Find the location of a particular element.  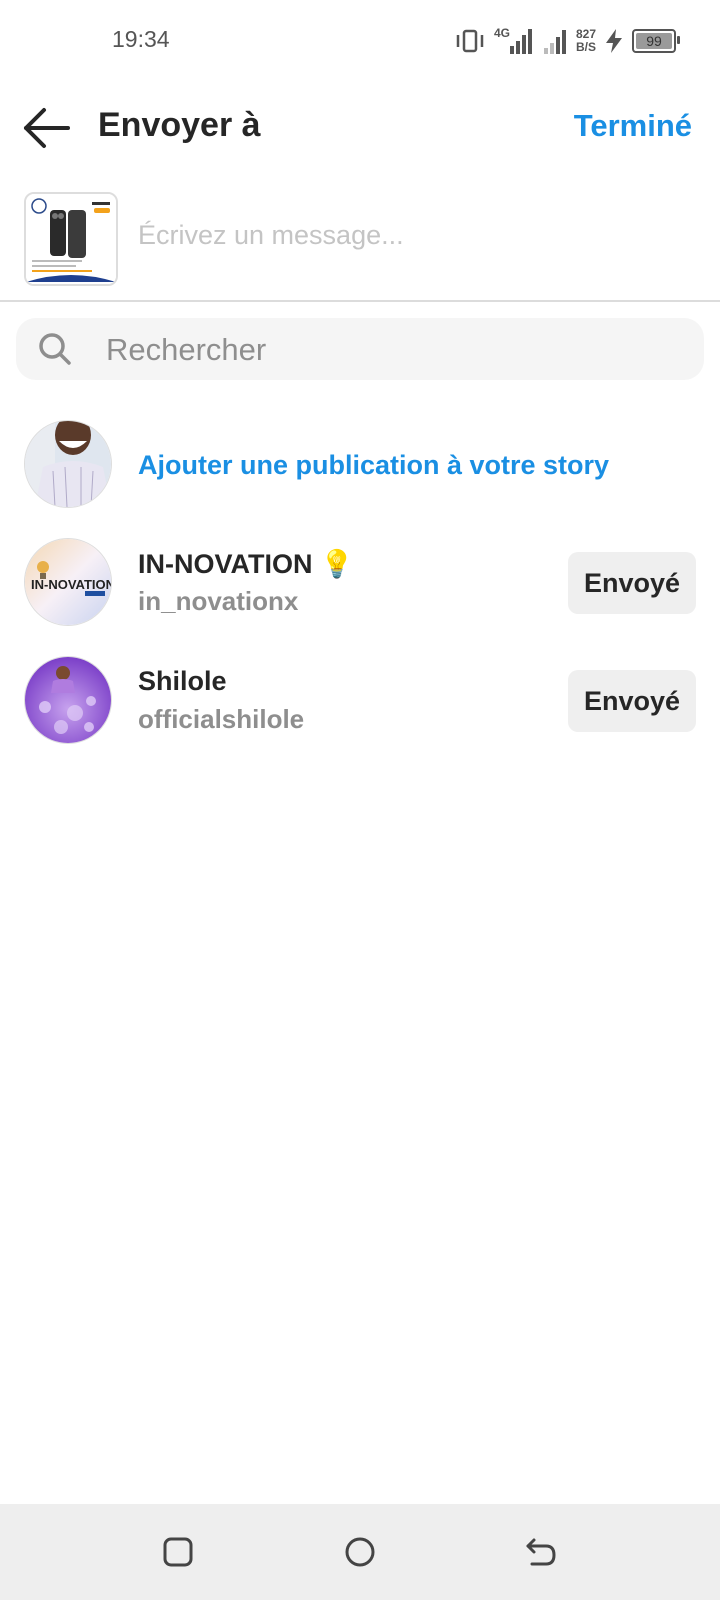

my-avatar is located at coordinates (68, 464).